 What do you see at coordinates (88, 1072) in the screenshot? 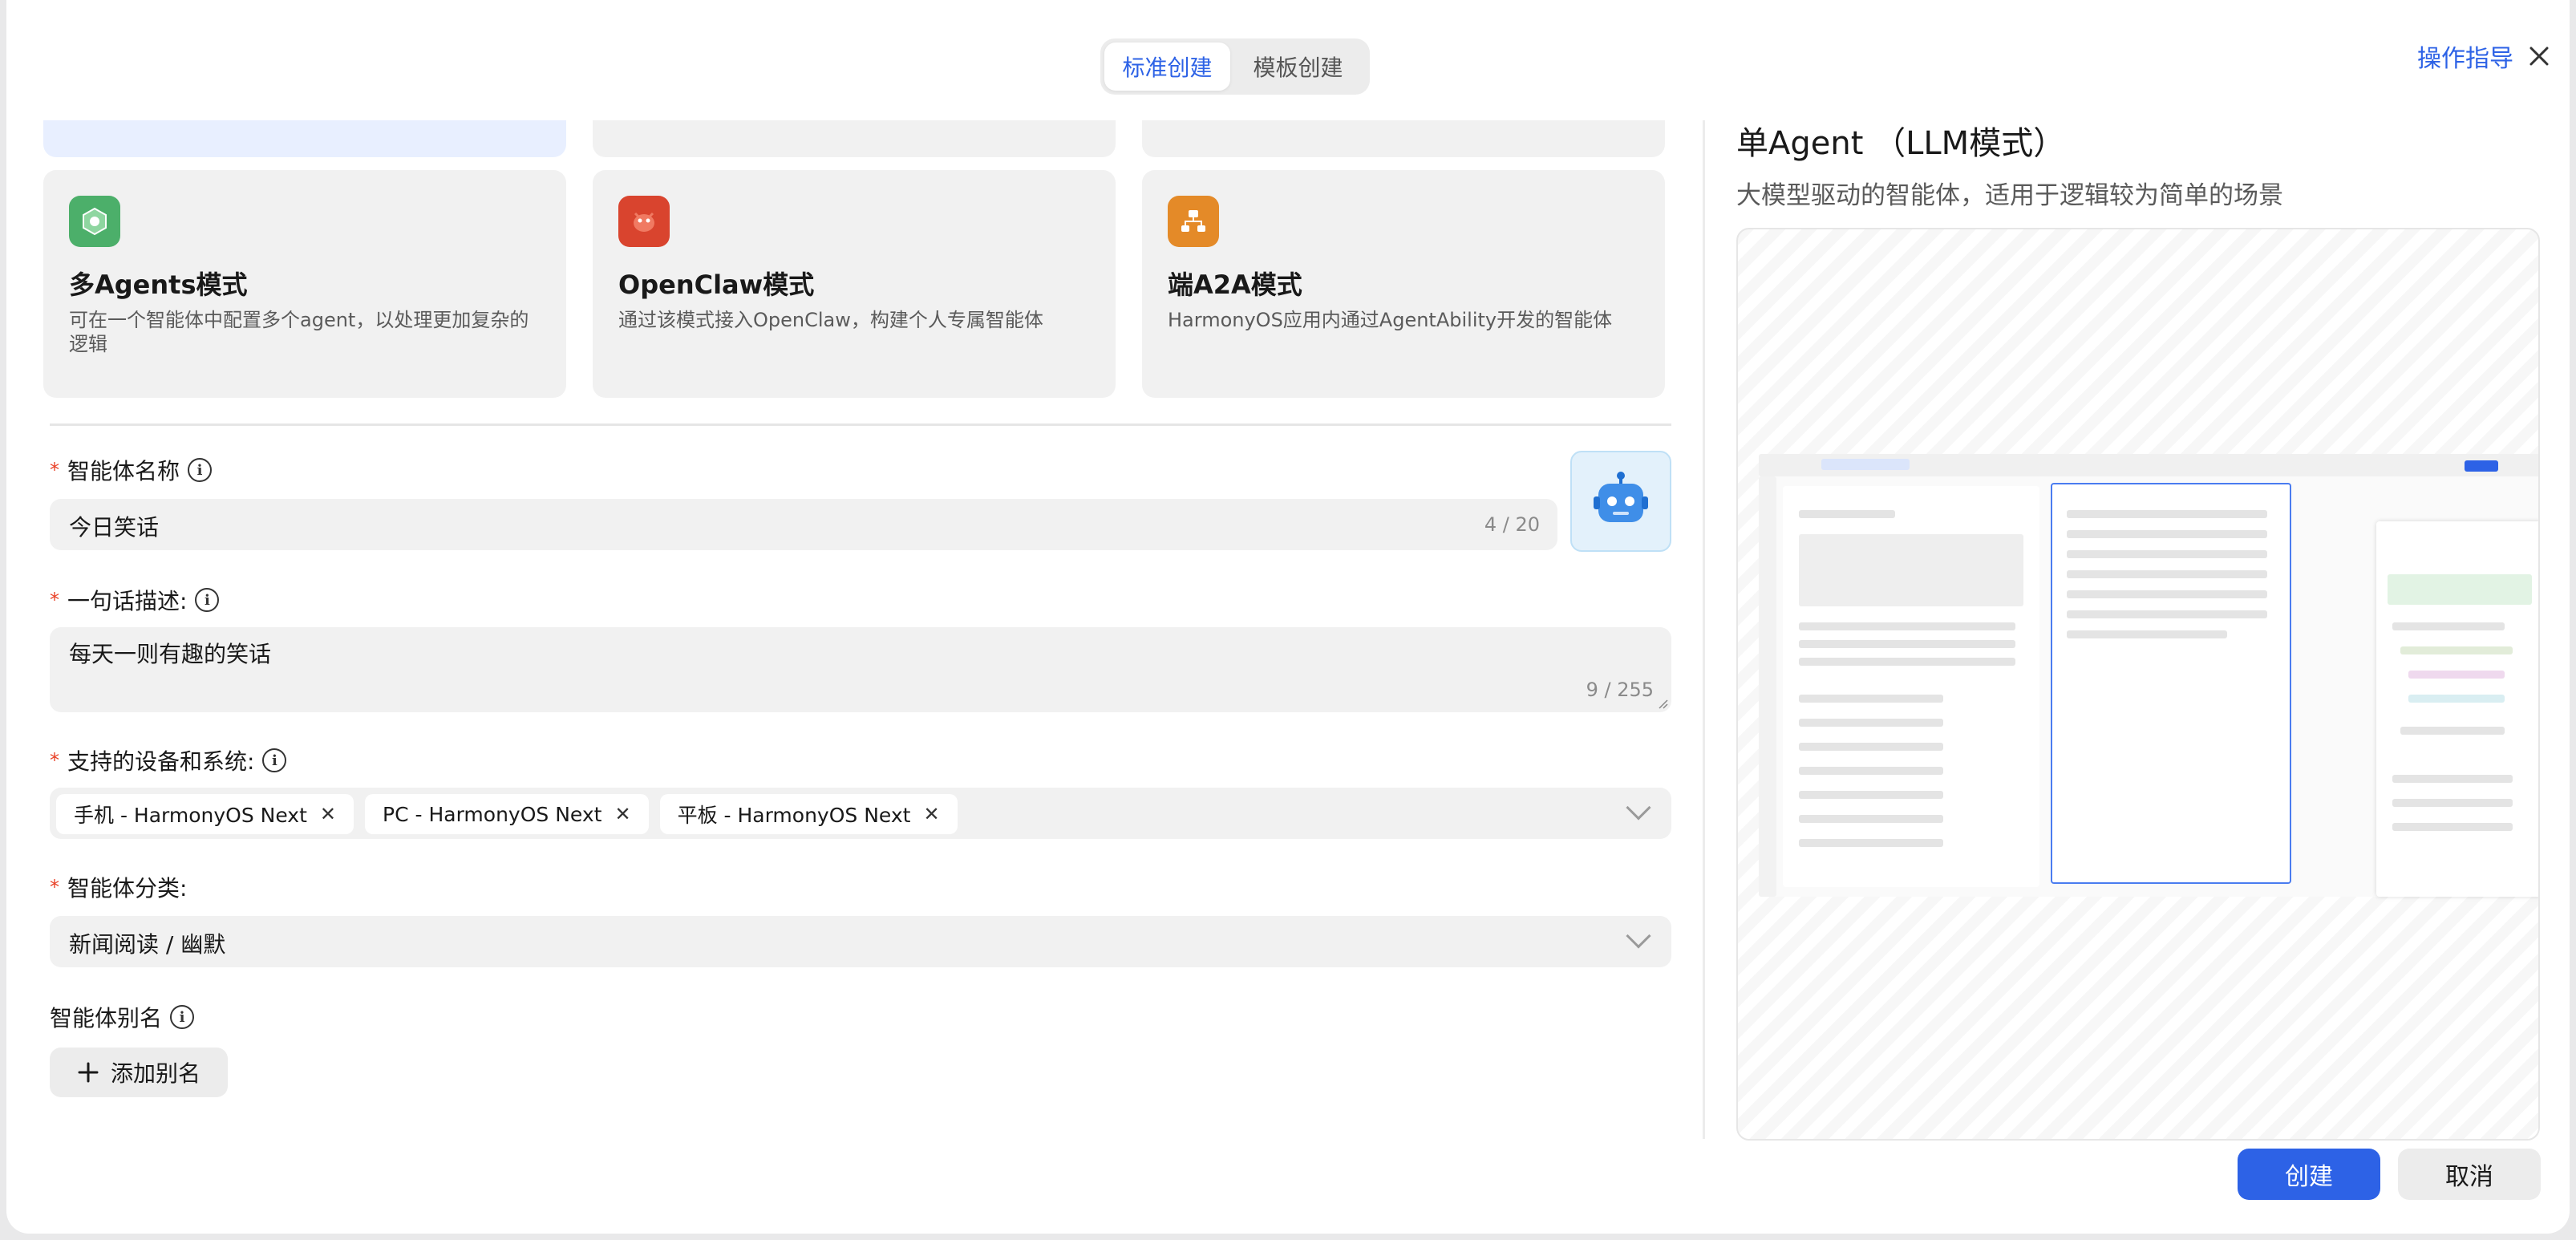
I see `plus-icon` at bounding box center [88, 1072].